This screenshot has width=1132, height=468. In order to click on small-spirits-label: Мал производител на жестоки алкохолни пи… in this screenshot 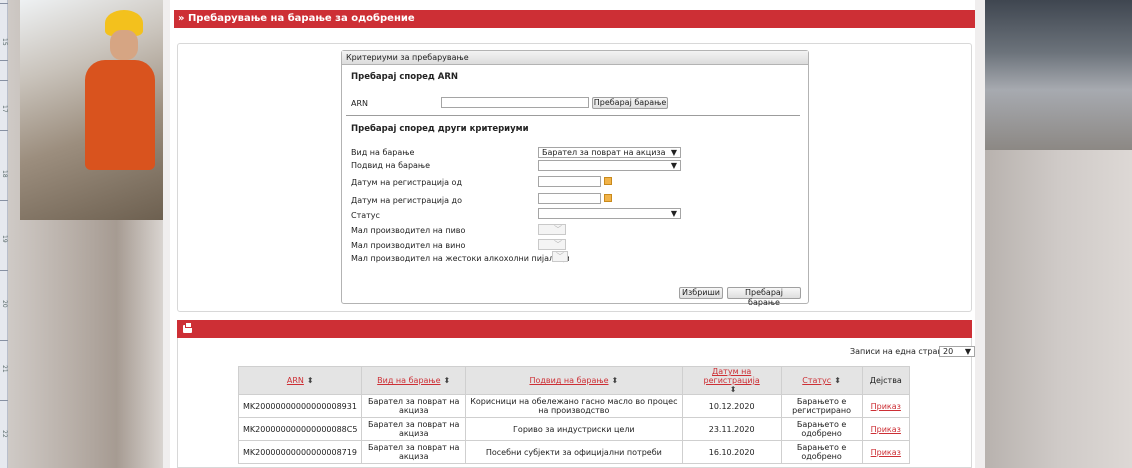, I will do `click(460, 258)`.